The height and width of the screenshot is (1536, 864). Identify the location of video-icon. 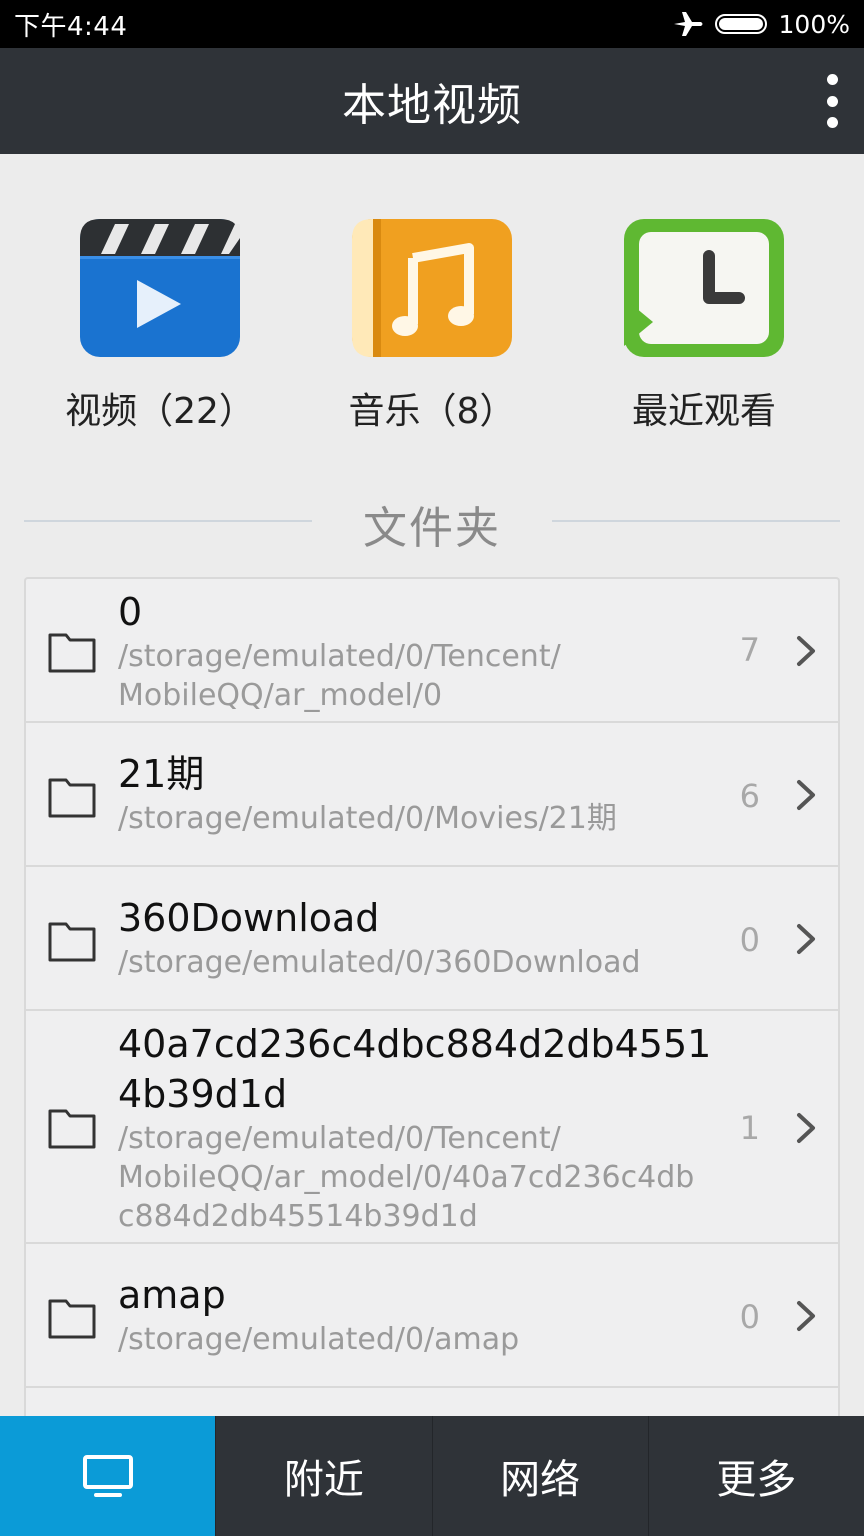
(160, 288).